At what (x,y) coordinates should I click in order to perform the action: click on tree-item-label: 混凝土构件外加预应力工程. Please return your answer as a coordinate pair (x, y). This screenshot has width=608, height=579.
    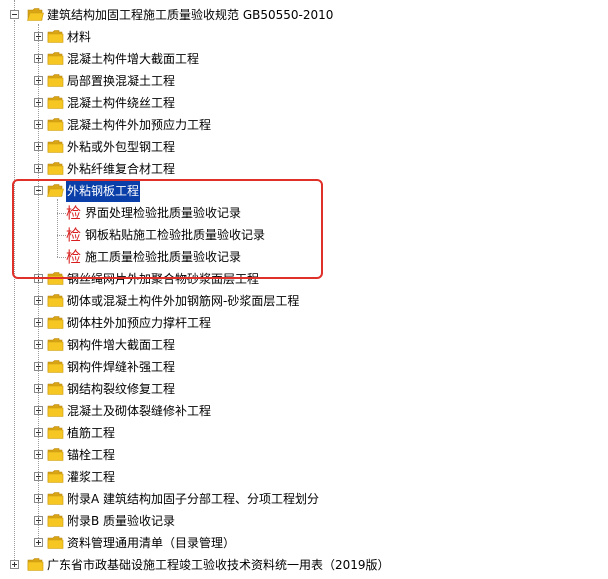
    Looking at the image, I should click on (139, 125).